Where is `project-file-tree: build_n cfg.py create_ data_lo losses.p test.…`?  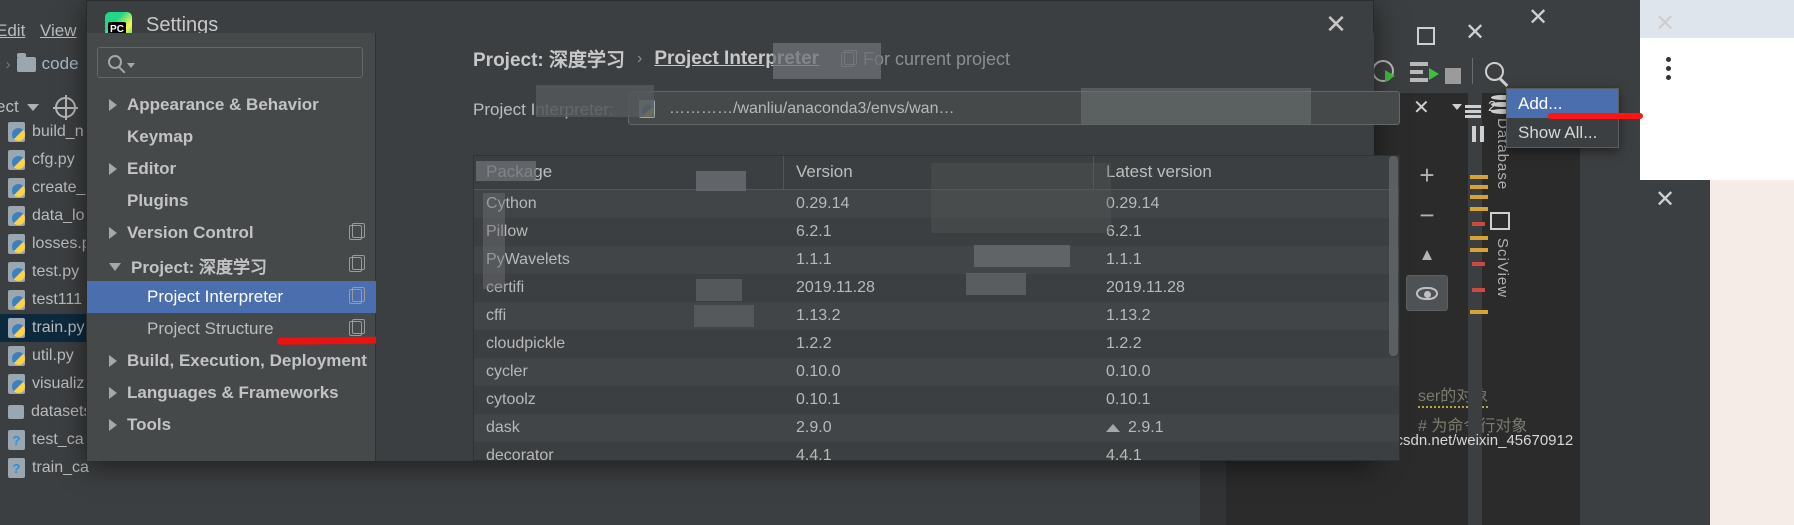
project-file-tree: build_n cfg.py create_ data_lo losses.p test.… is located at coordinates (50, 300).